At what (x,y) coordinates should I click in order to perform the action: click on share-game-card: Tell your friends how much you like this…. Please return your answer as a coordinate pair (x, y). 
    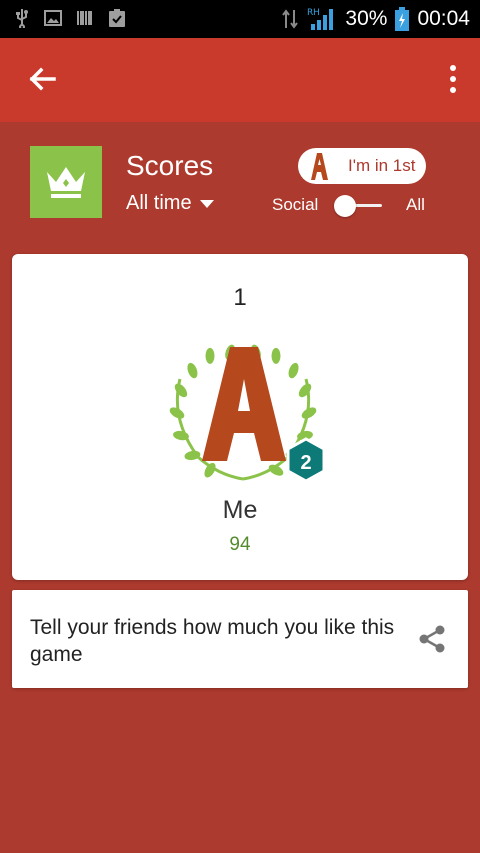
    Looking at the image, I should click on (240, 639).